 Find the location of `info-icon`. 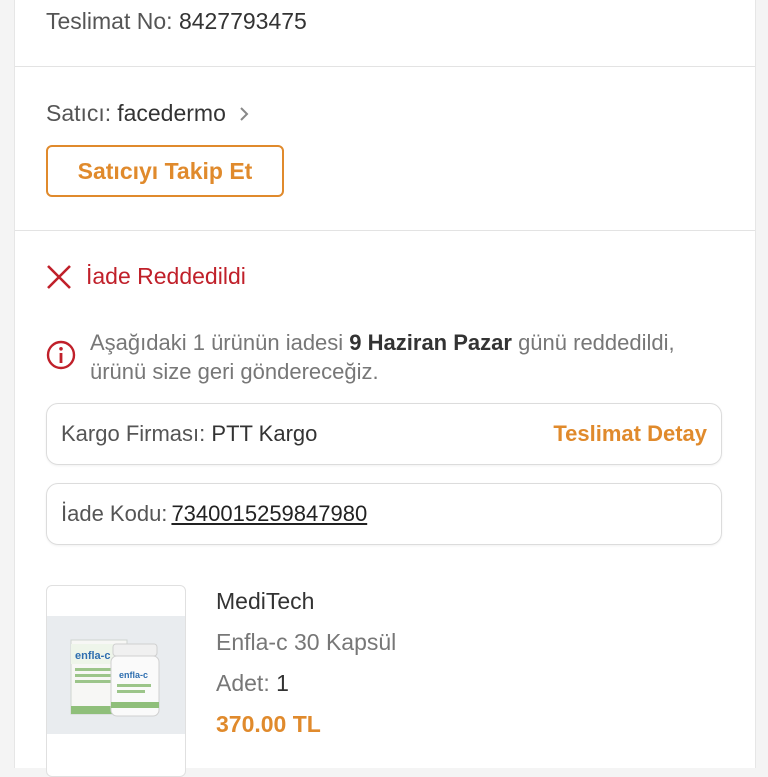

info-icon is located at coordinates (61, 355).